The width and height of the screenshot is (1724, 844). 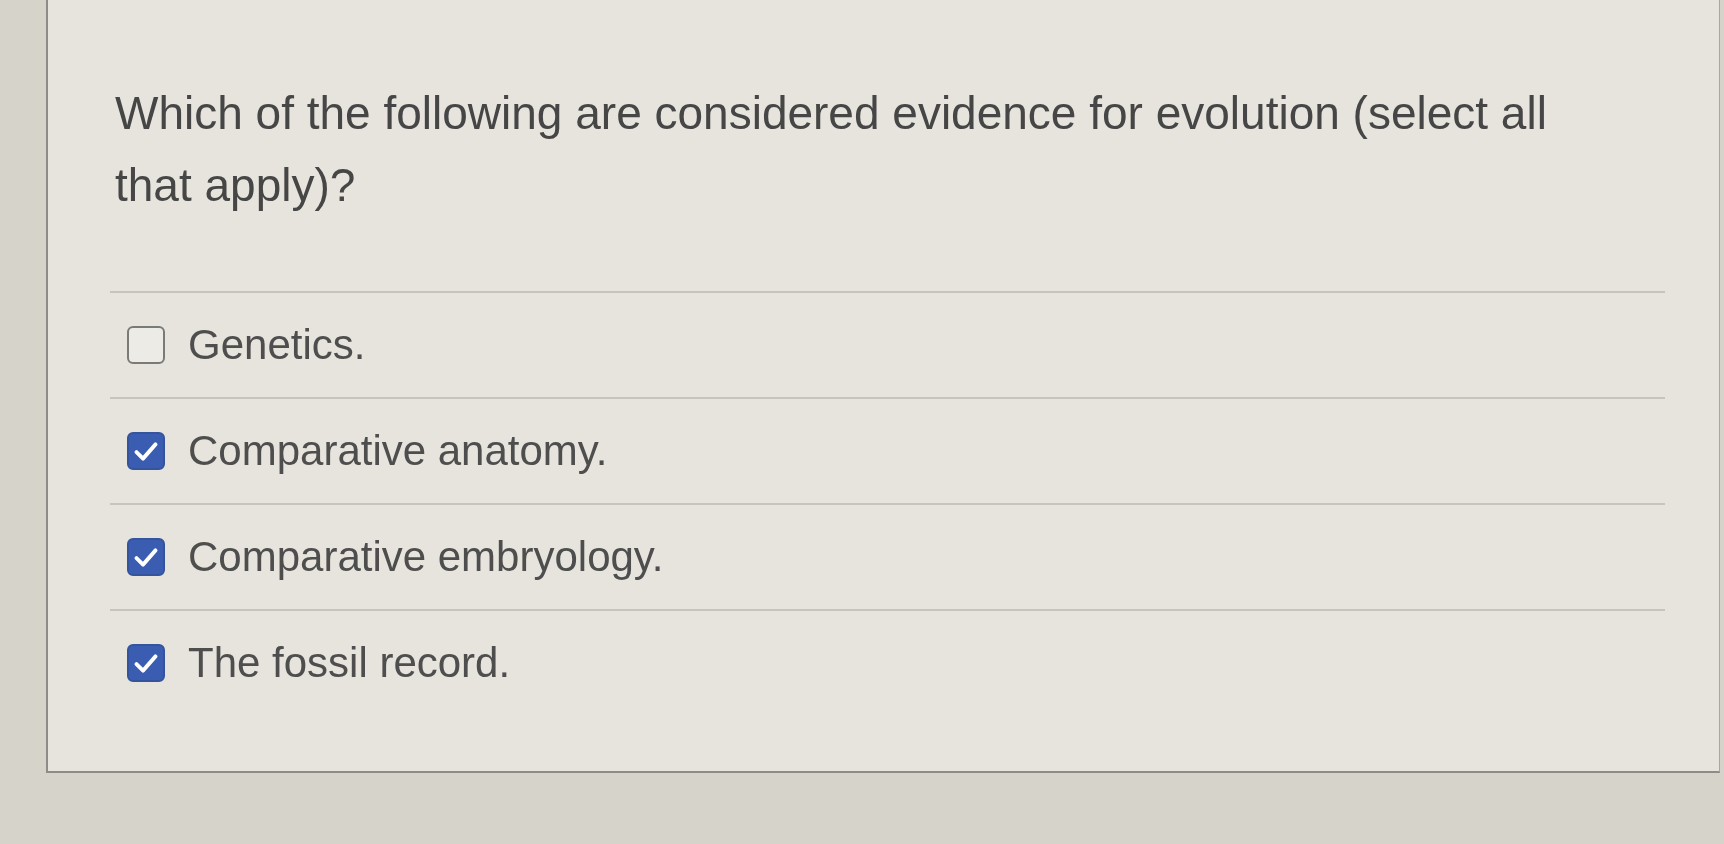 I want to click on question-text: Which of the following are considered evidence for evolution (select all that apply)?, so click(x=831, y=149).